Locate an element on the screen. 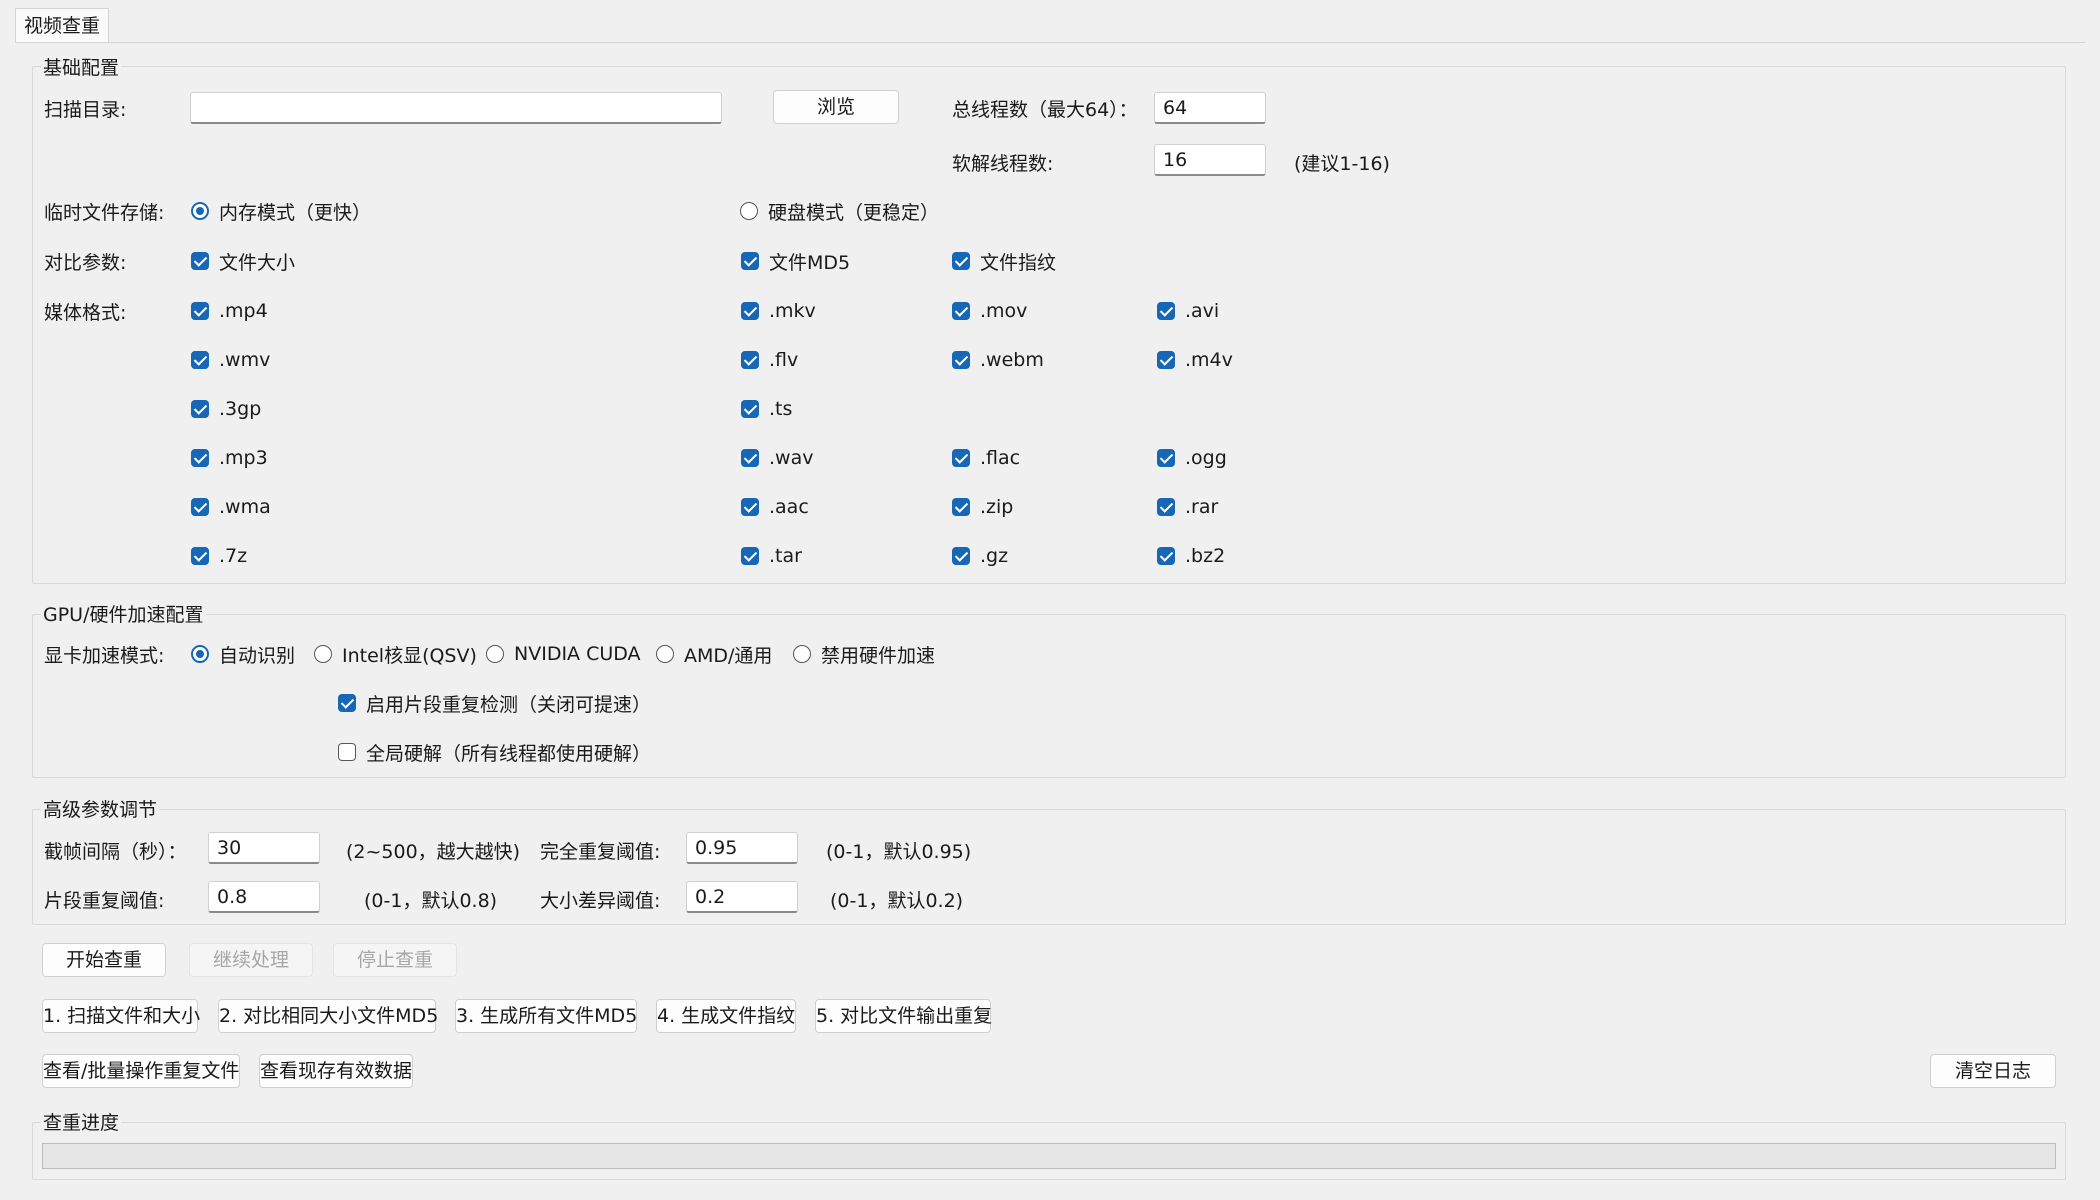 Image resolution: width=2100 pixels, height=1200 pixels. format-checkbox: .zip is located at coordinates (982, 507).